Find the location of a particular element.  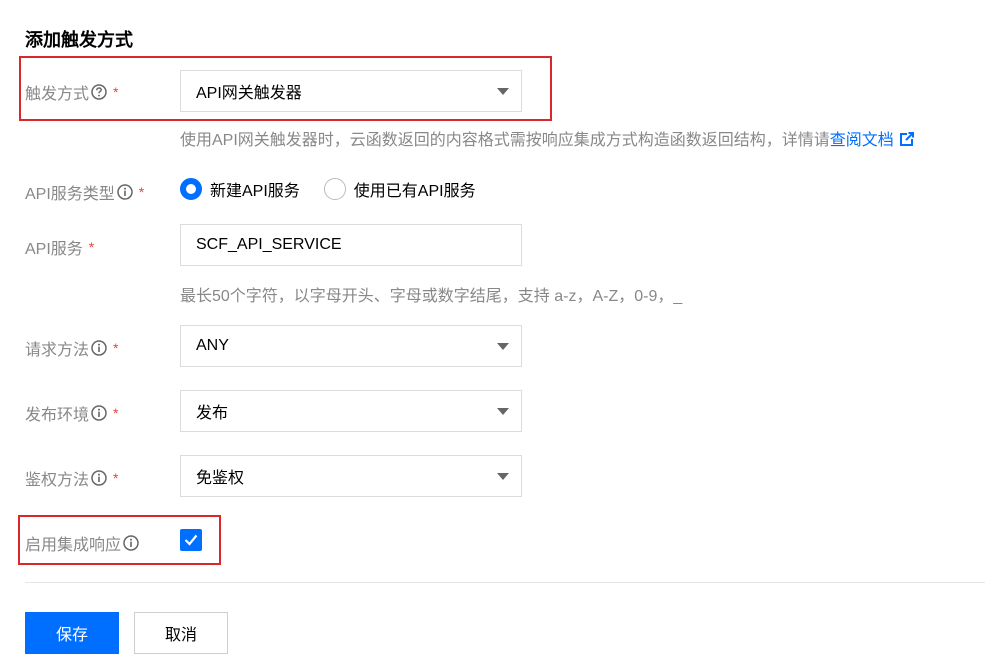

radio-new-api-service: 新建API服务 is located at coordinates (240, 189).